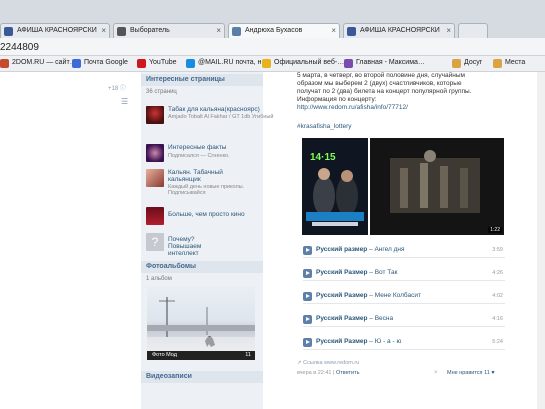  Describe the element at coordinates (150, 30) in the screenshot. I see `tab-label: Выборатель` at that location.